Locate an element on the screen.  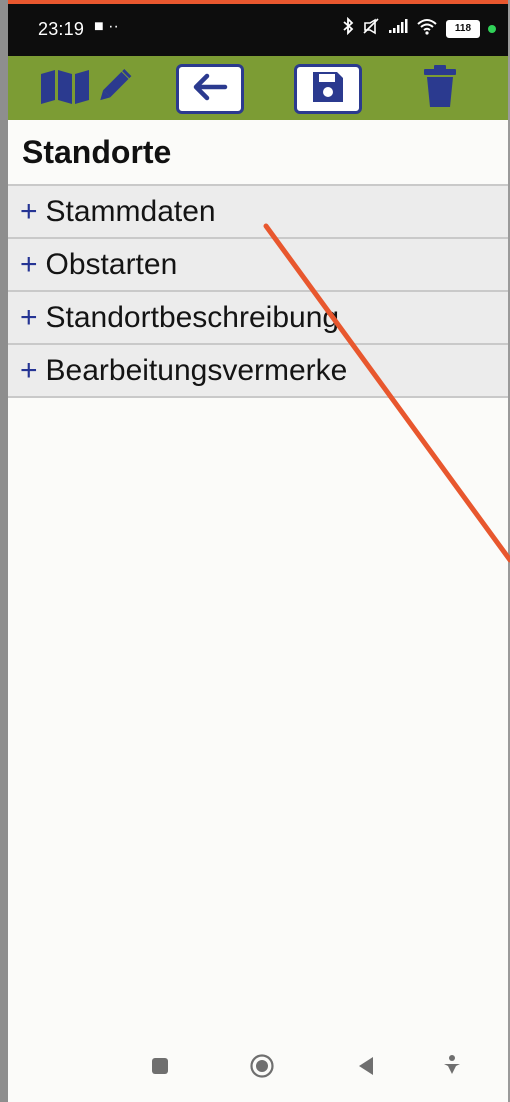
section-bearbeitungsvermerke: + Bearbeitungsvermerke is located at coordinates (258, 370).